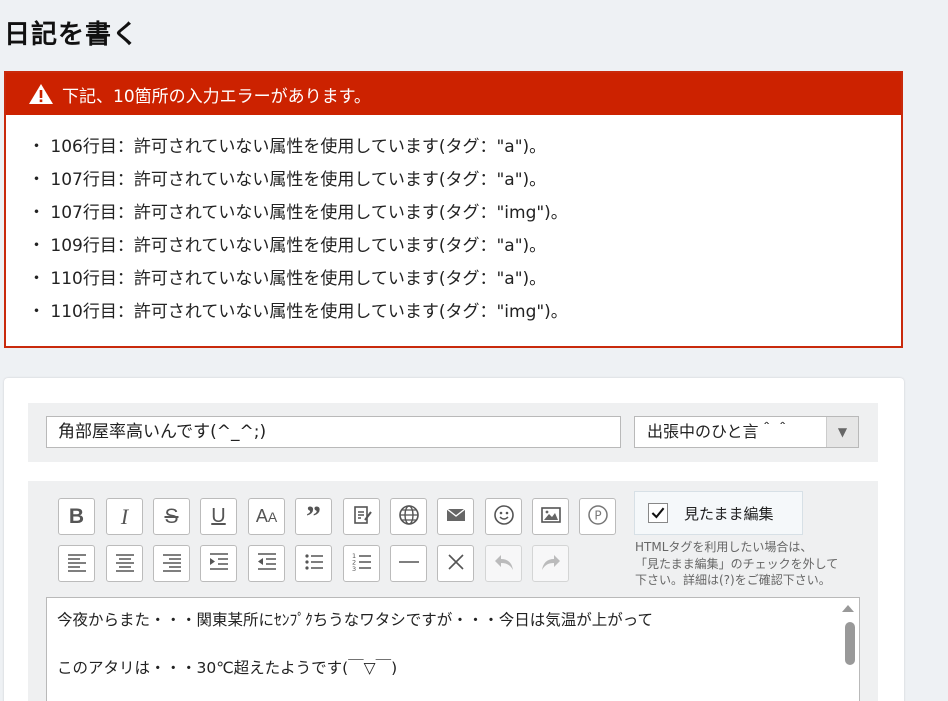 Image resolution: width=948 pixels, height=701 pixels. I want to click on font-size-icon: AA, so click(266, 516).